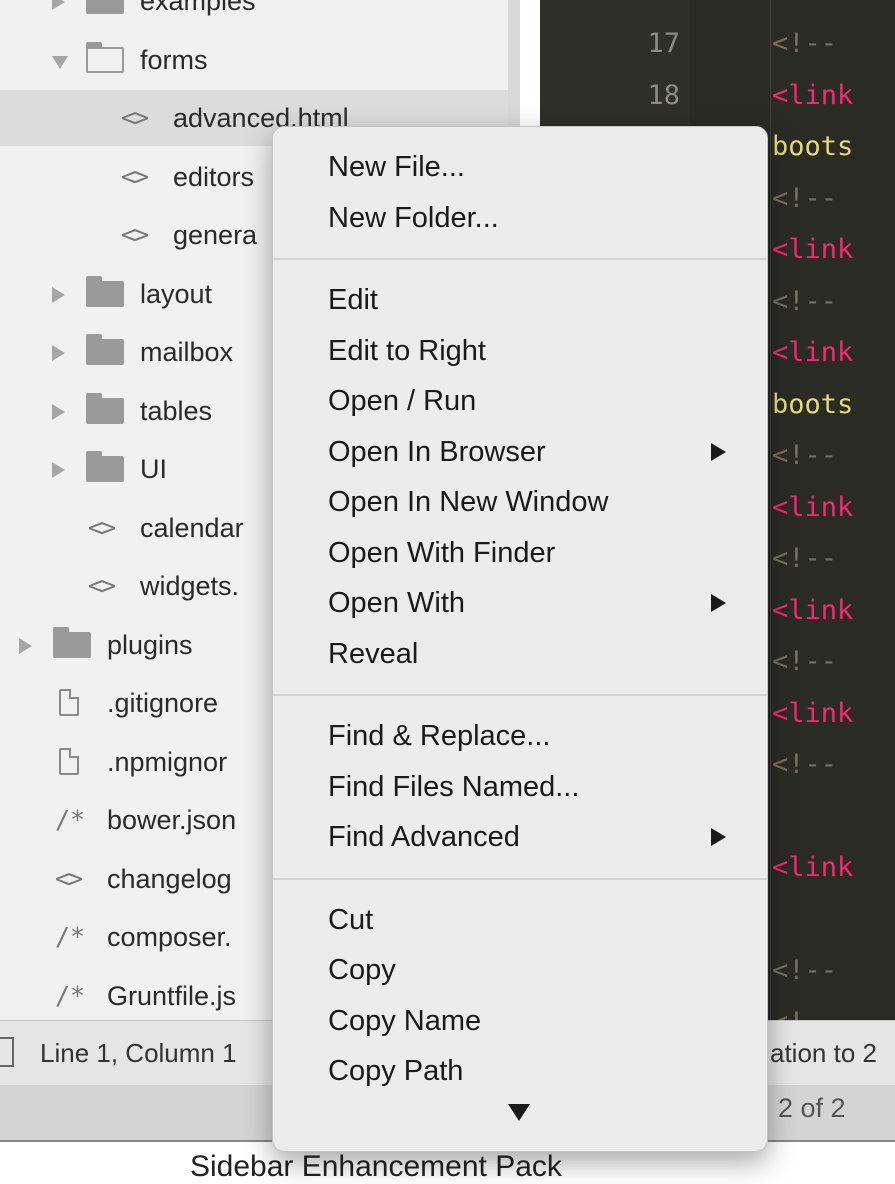 This screenshot has width=895, height=1184. I want to click on menu-item: Cut, so click(538, 920).